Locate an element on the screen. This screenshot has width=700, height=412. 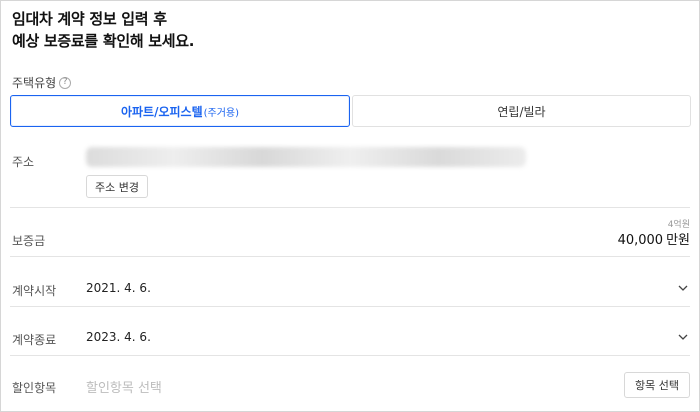
question-circle-icon: ? is located at coordinates (65, 82).